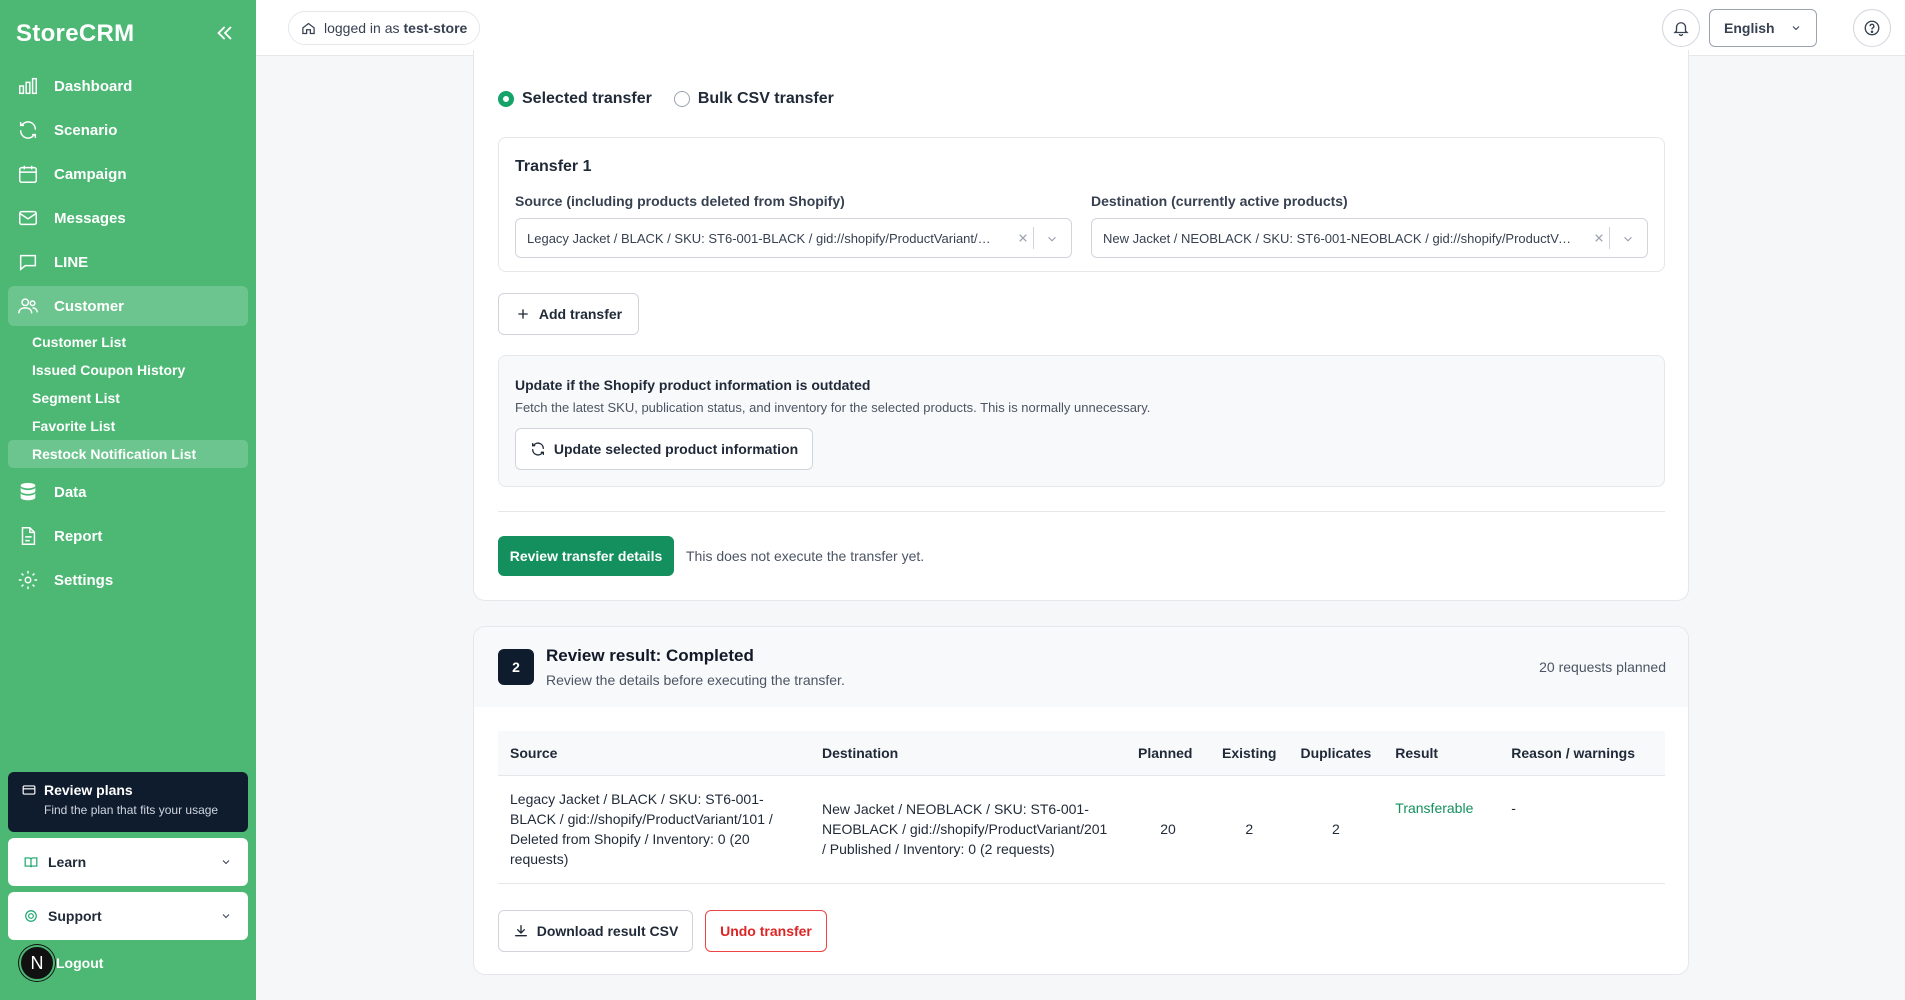 The height and width of the screenshot is (1000, 1905). I want to click on sidebar-subitem-restock-list: Restock Notification List, so click(128, 454).